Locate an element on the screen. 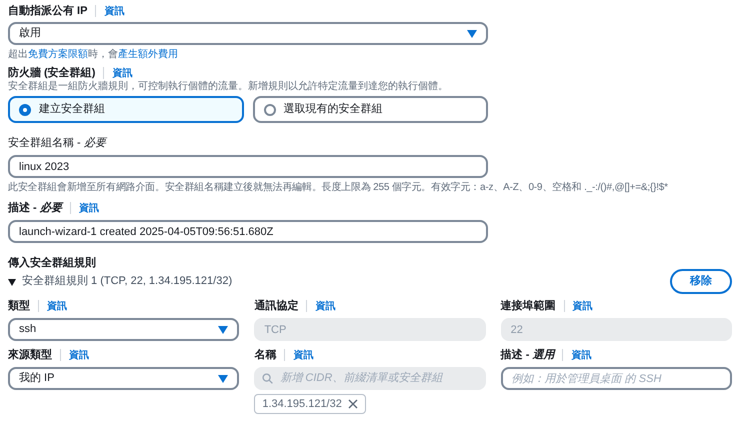 The height and width of the screenshot is (422, 740). hint-text: 此安全群組會新增至所有網路介面。安全群組名稱建立後就無法再編輯。長度上限為 255 個字元。有效字元：a-z、A-Z、0-9、空格和 ._-:/()#,@[]+=&;{}!$* is located at coordinates (338, 188).